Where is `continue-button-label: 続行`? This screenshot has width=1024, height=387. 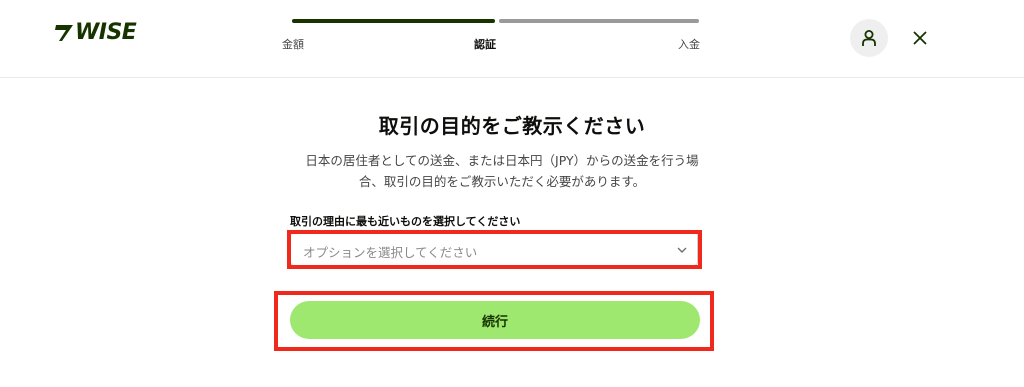 continue-button-label: 続行 is located at coordinates (494, 321).